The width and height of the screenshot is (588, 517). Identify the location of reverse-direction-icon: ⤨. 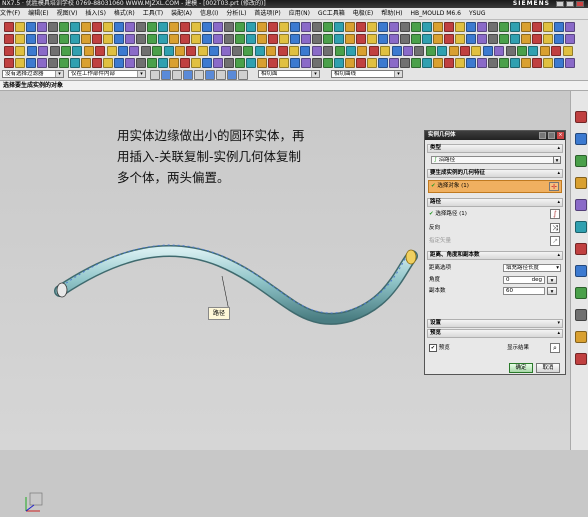
(555, 228).